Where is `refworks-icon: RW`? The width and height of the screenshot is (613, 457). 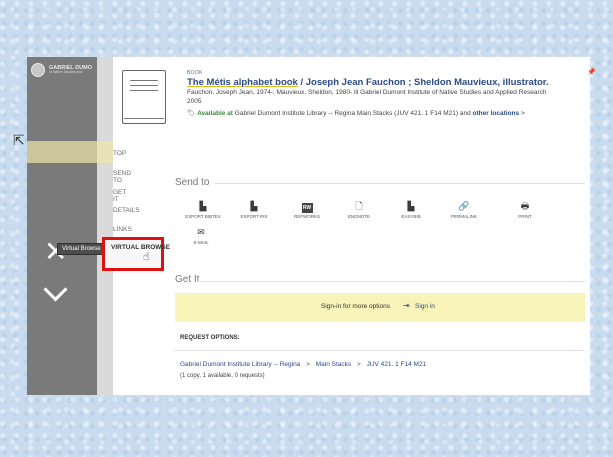
refworks-icon: RW is located at coordinates (307, 208).